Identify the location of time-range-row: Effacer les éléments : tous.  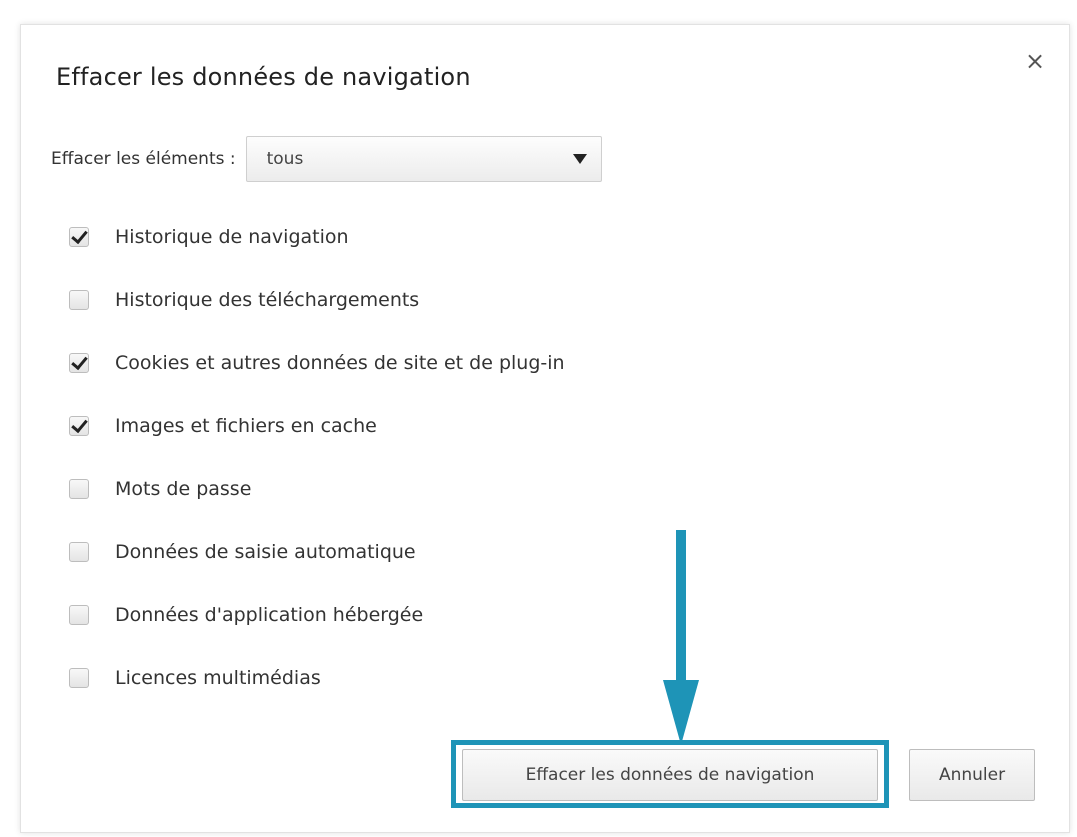
(326, 159).